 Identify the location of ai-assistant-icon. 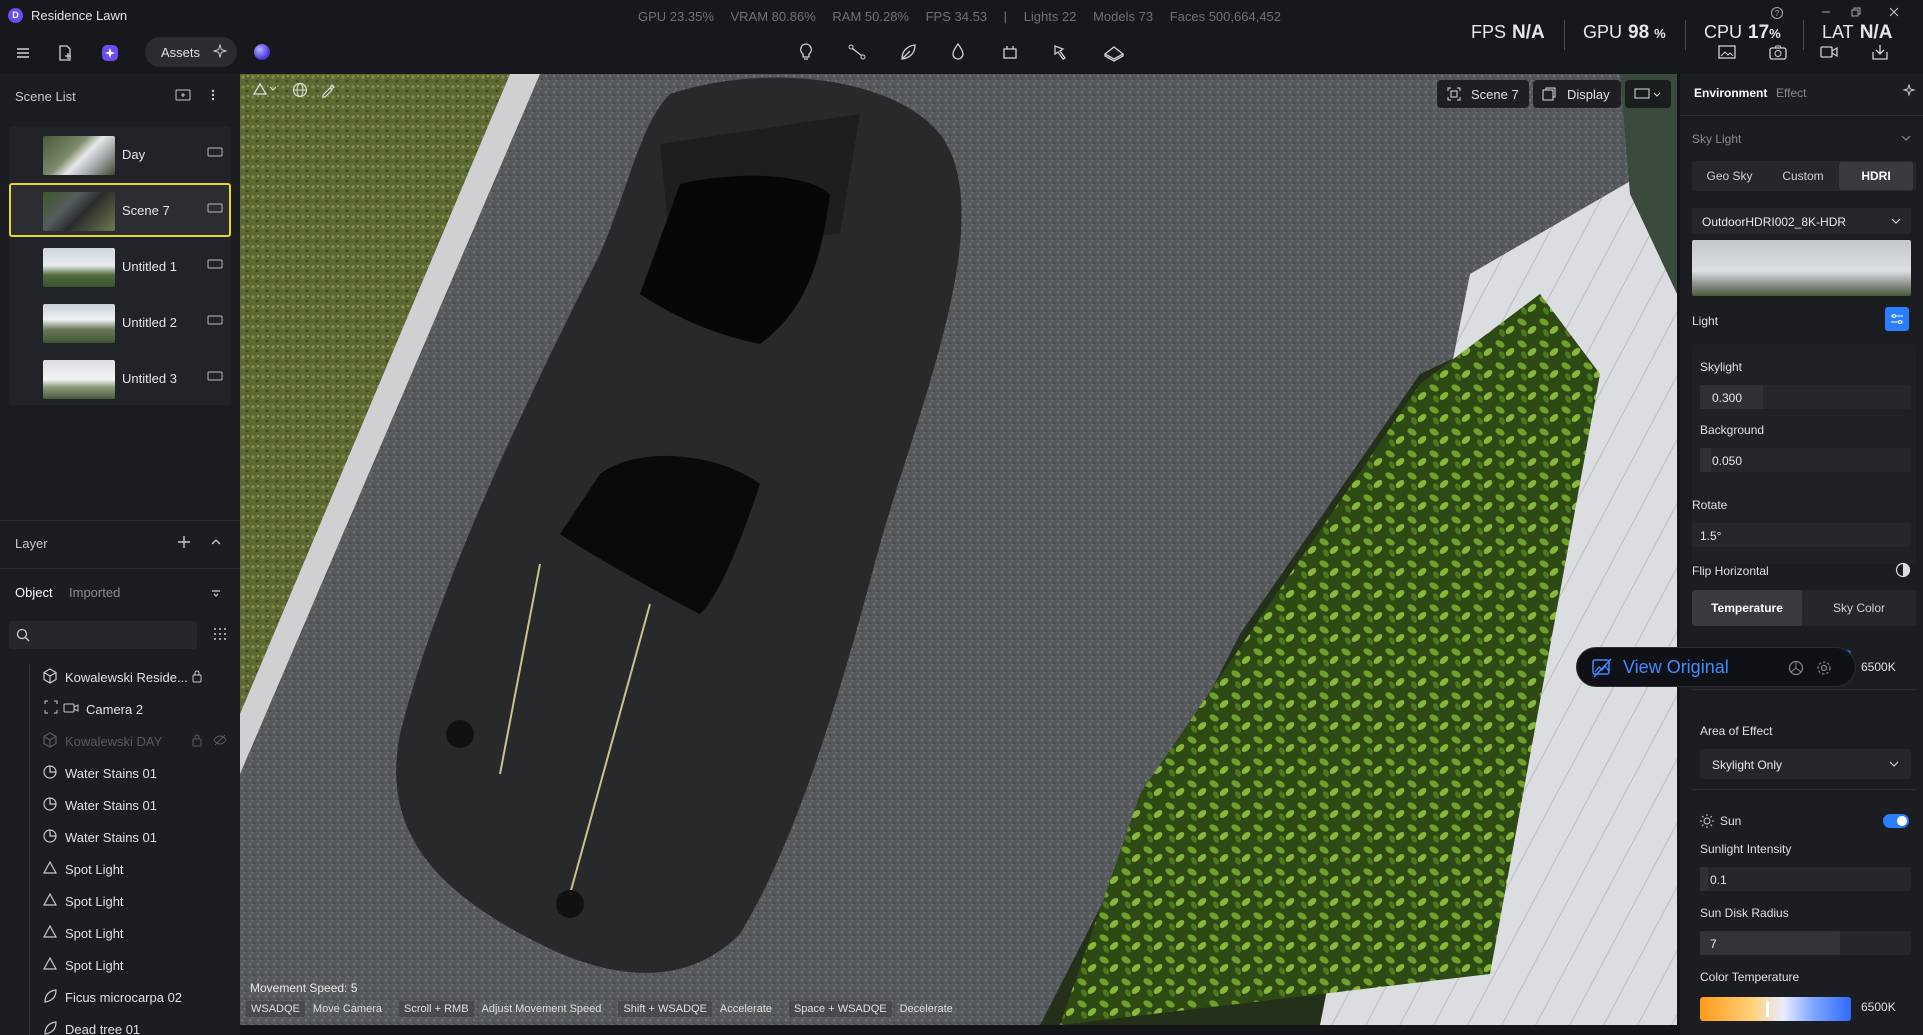
(110, 53).